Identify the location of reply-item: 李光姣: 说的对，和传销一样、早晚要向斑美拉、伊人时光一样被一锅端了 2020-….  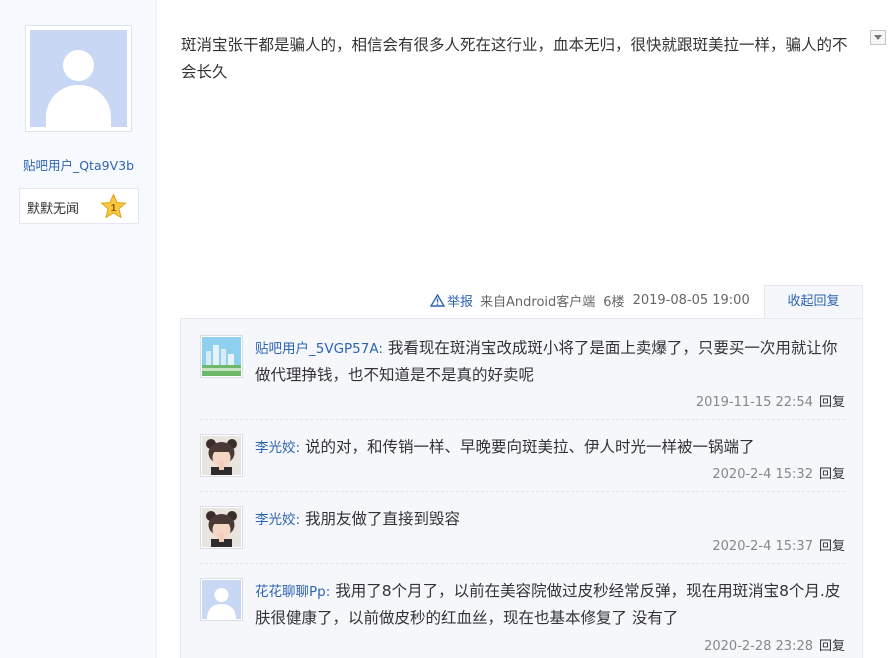
(522, 459).